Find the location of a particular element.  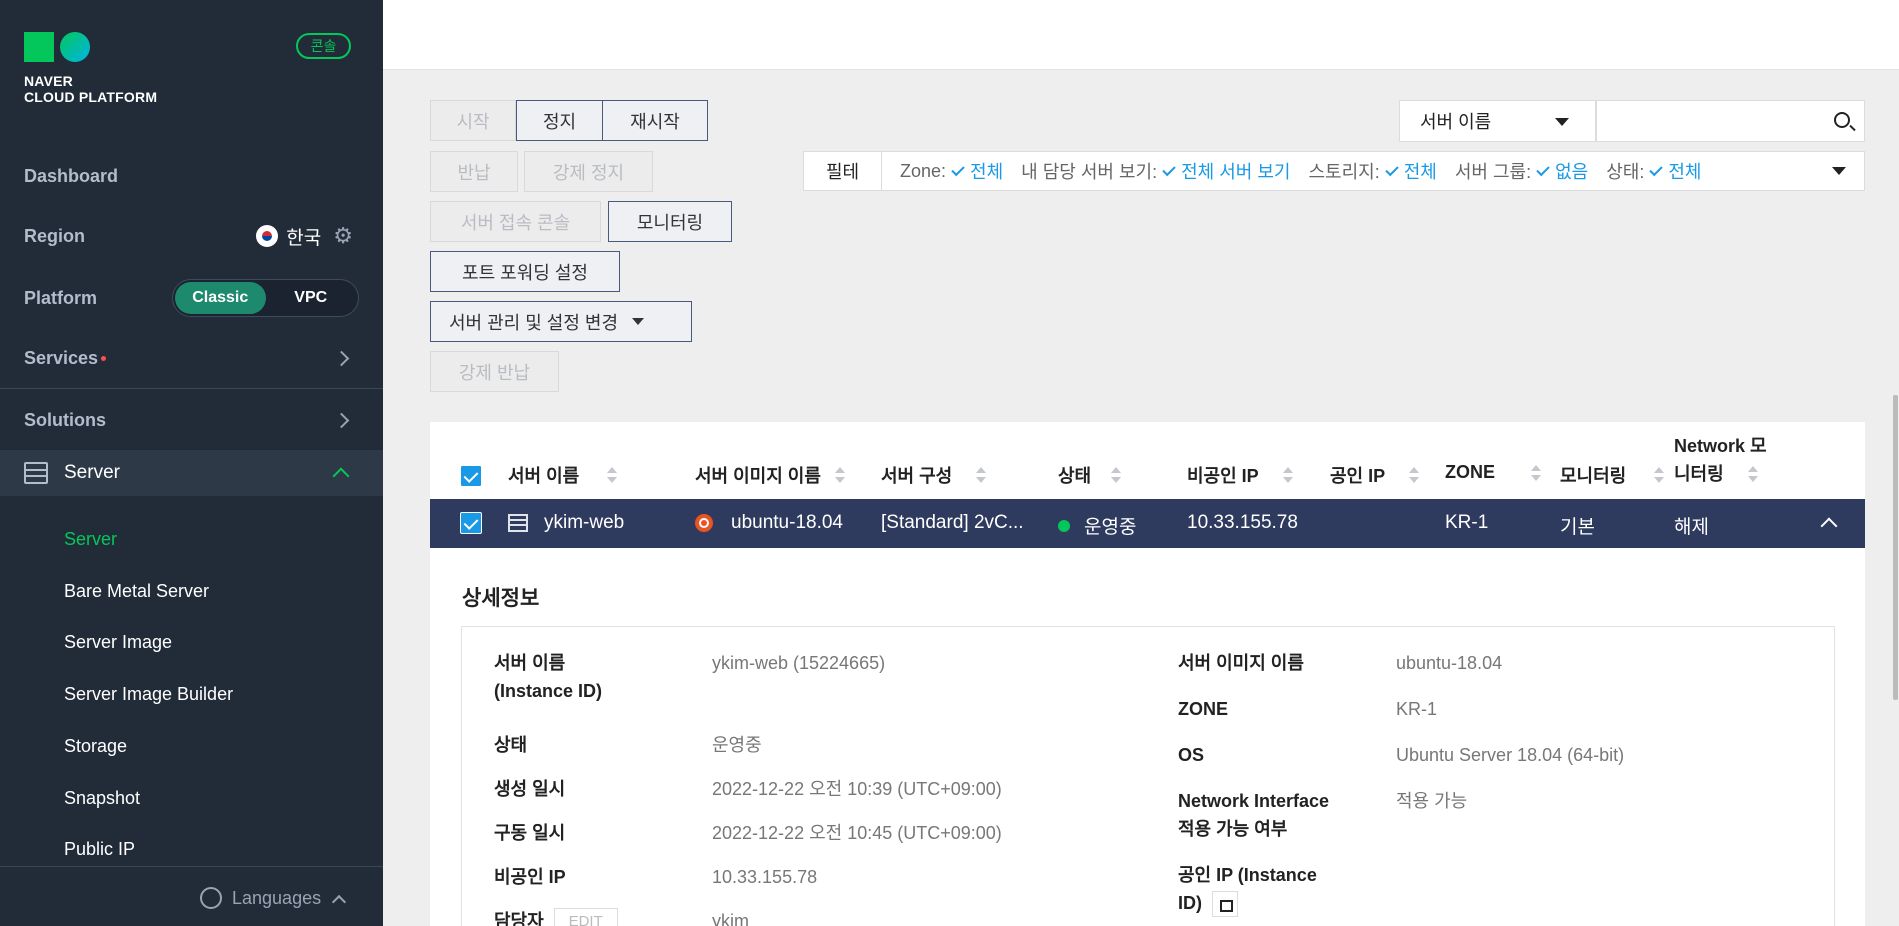

detail-os-value: Ubuntu Server 18.04 (64-bit) is located at coordinates (1510, 755).